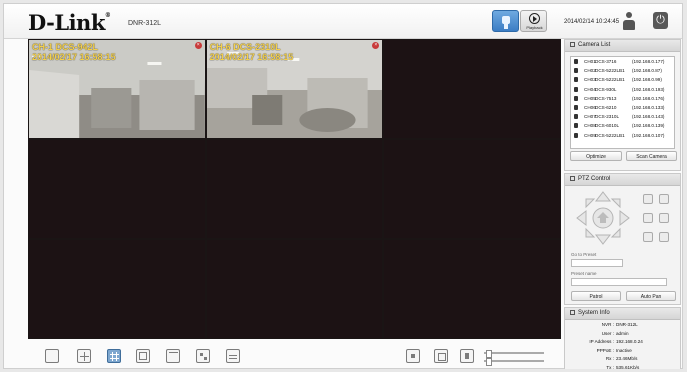 The height and width of the screenshot is (372, 687). What do you see at coordinates (581, 218) in the screenshot?
I see `ptz-left-icon` at bounding box center [581, 218].